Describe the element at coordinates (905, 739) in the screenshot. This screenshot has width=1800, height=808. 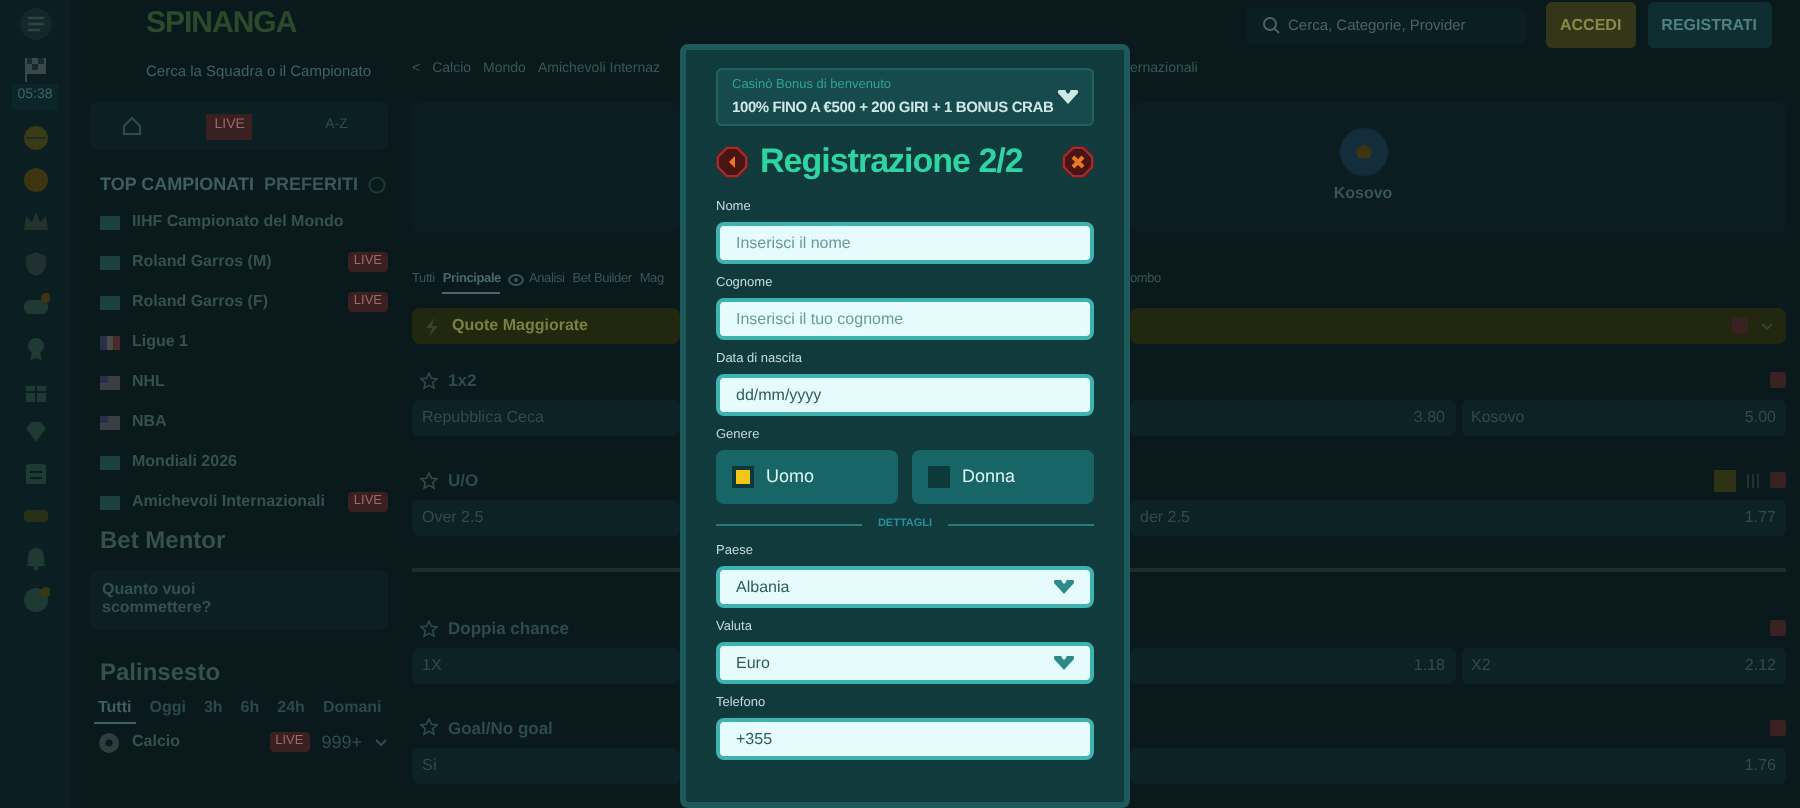
I see `input-field: +355` at that location.